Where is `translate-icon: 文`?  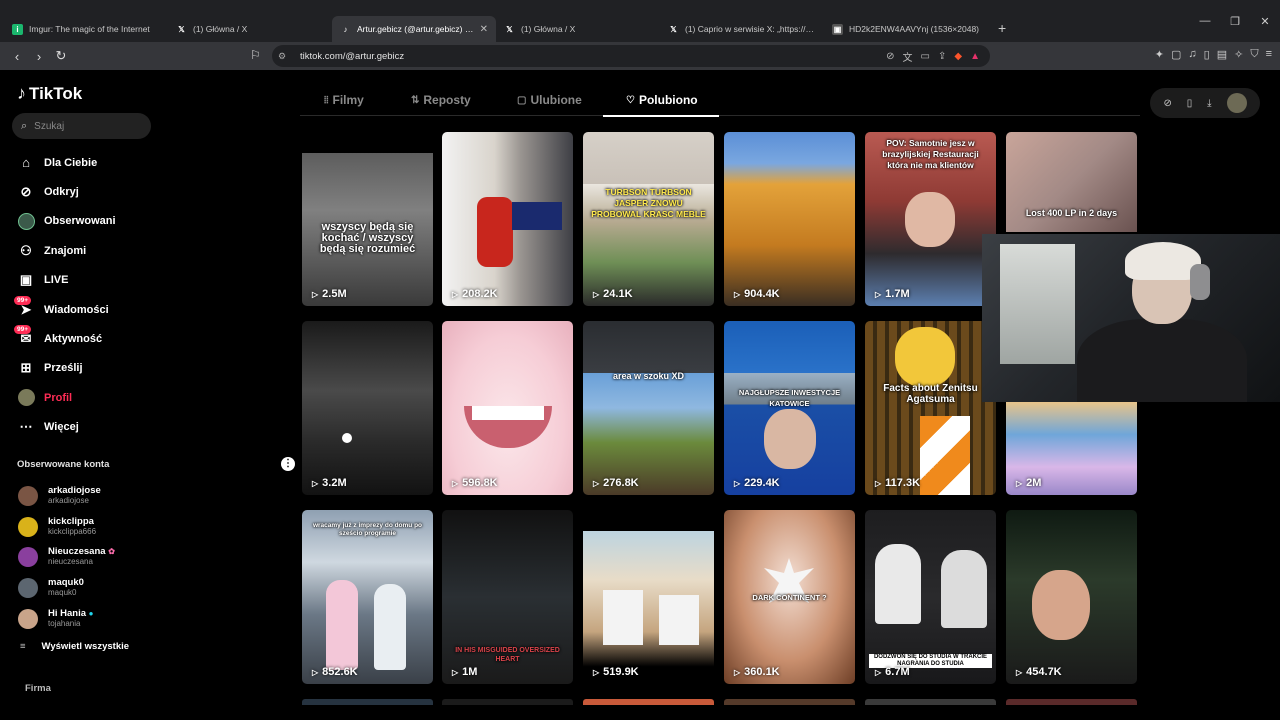 translate-icon: 文 is located at coordinates (908, 56).